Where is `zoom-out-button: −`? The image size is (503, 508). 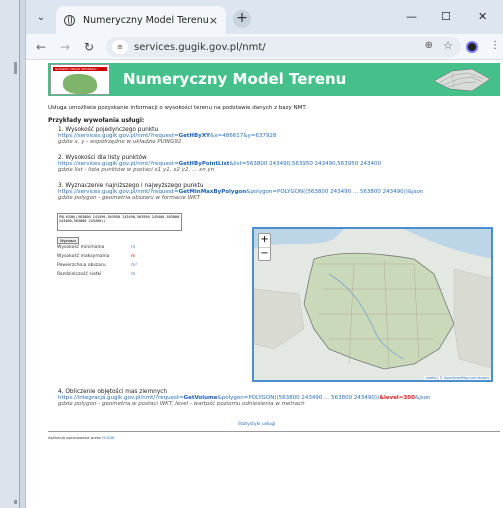
zoom-out-button: − is located at coordinates (264, 253).